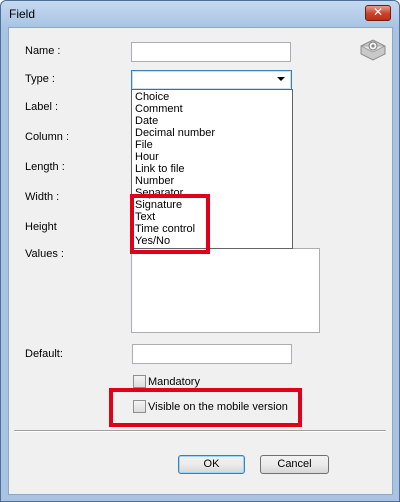  Describe the element at coordinates (372, 50) in the screenshot. I see `gear-icon` at that location.